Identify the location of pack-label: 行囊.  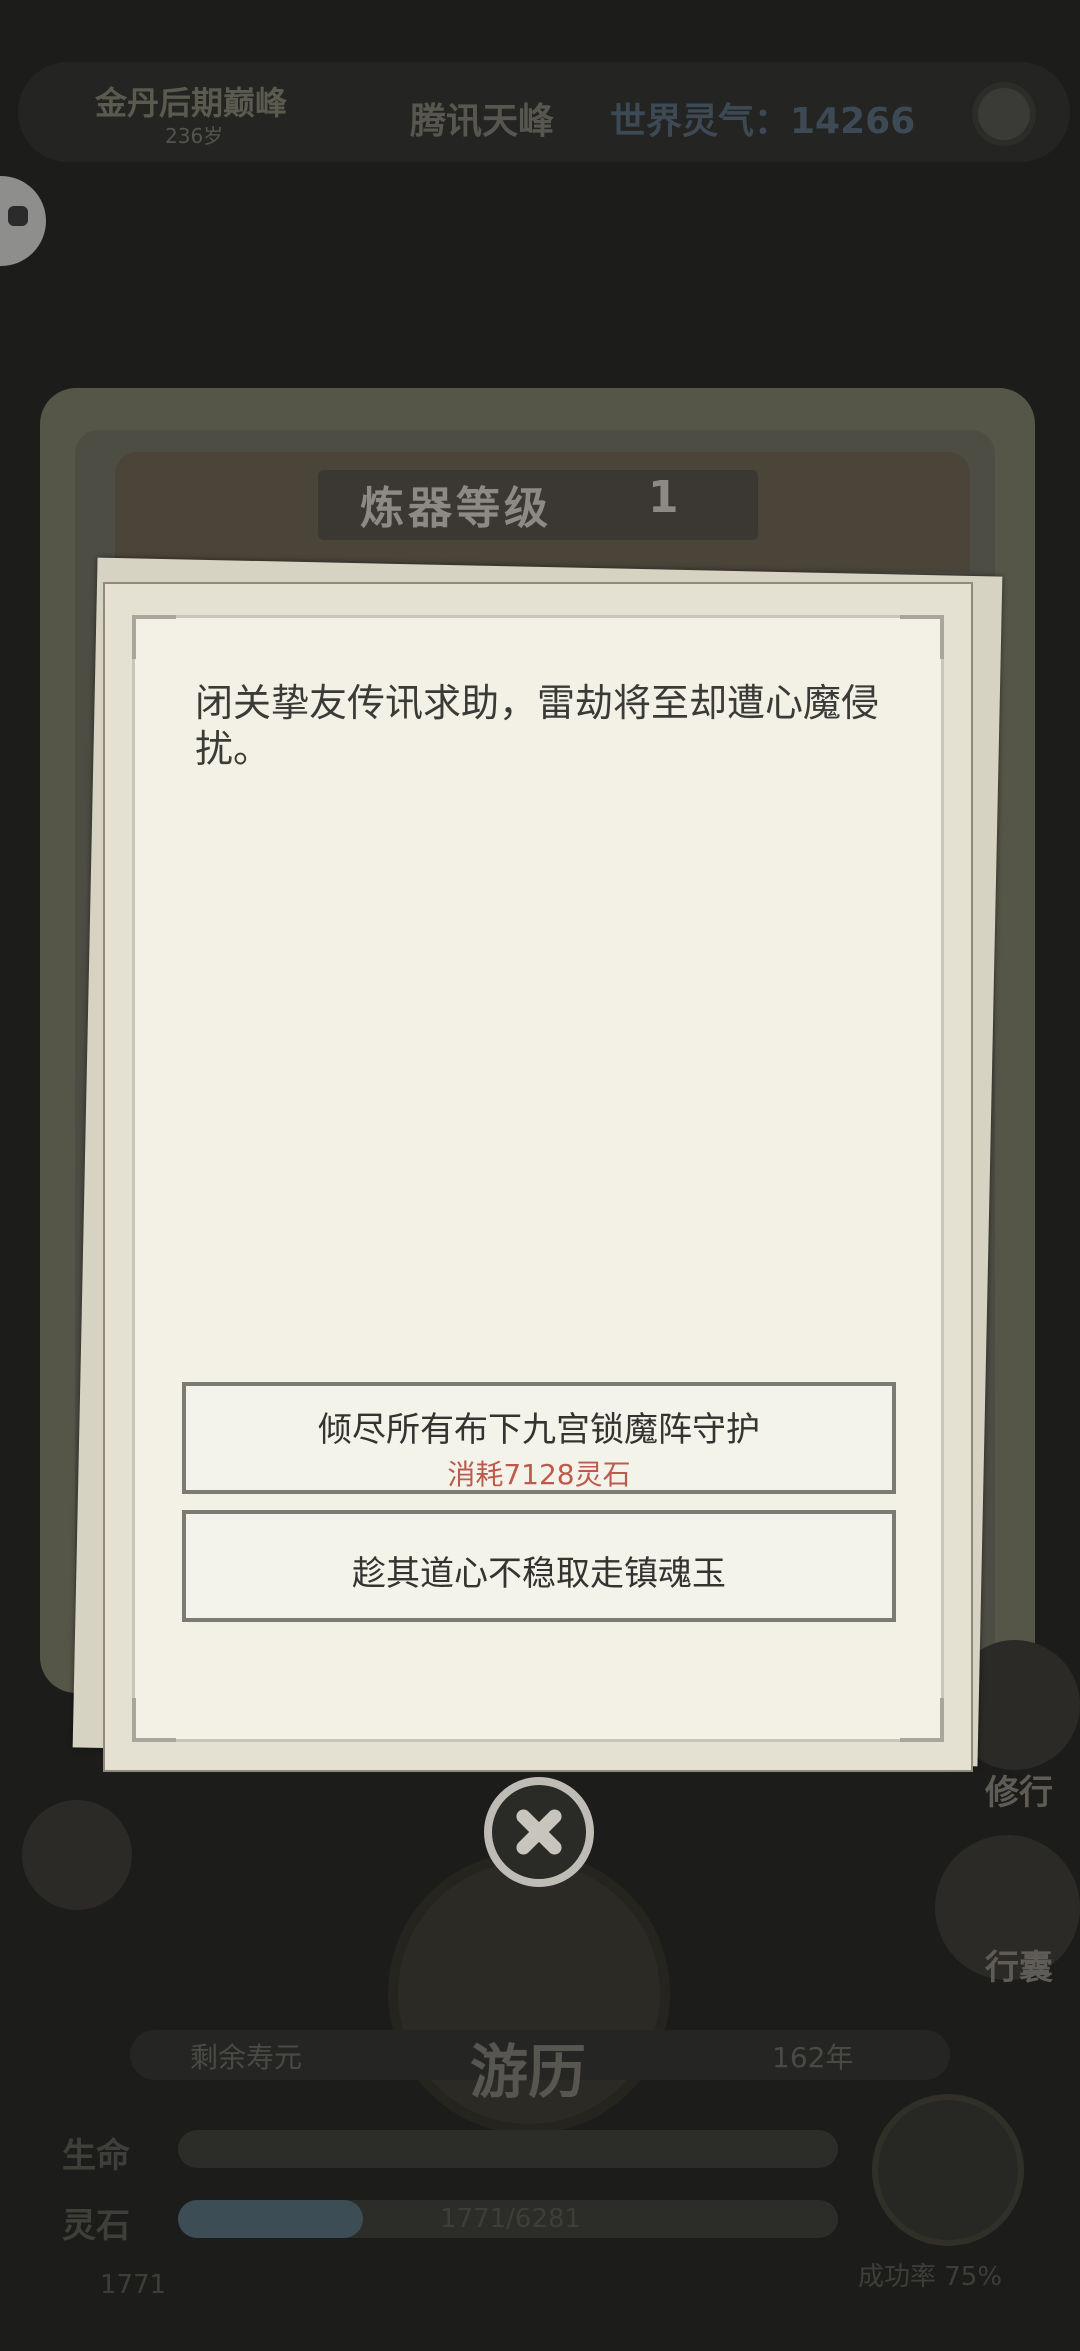
(1019, 1968).